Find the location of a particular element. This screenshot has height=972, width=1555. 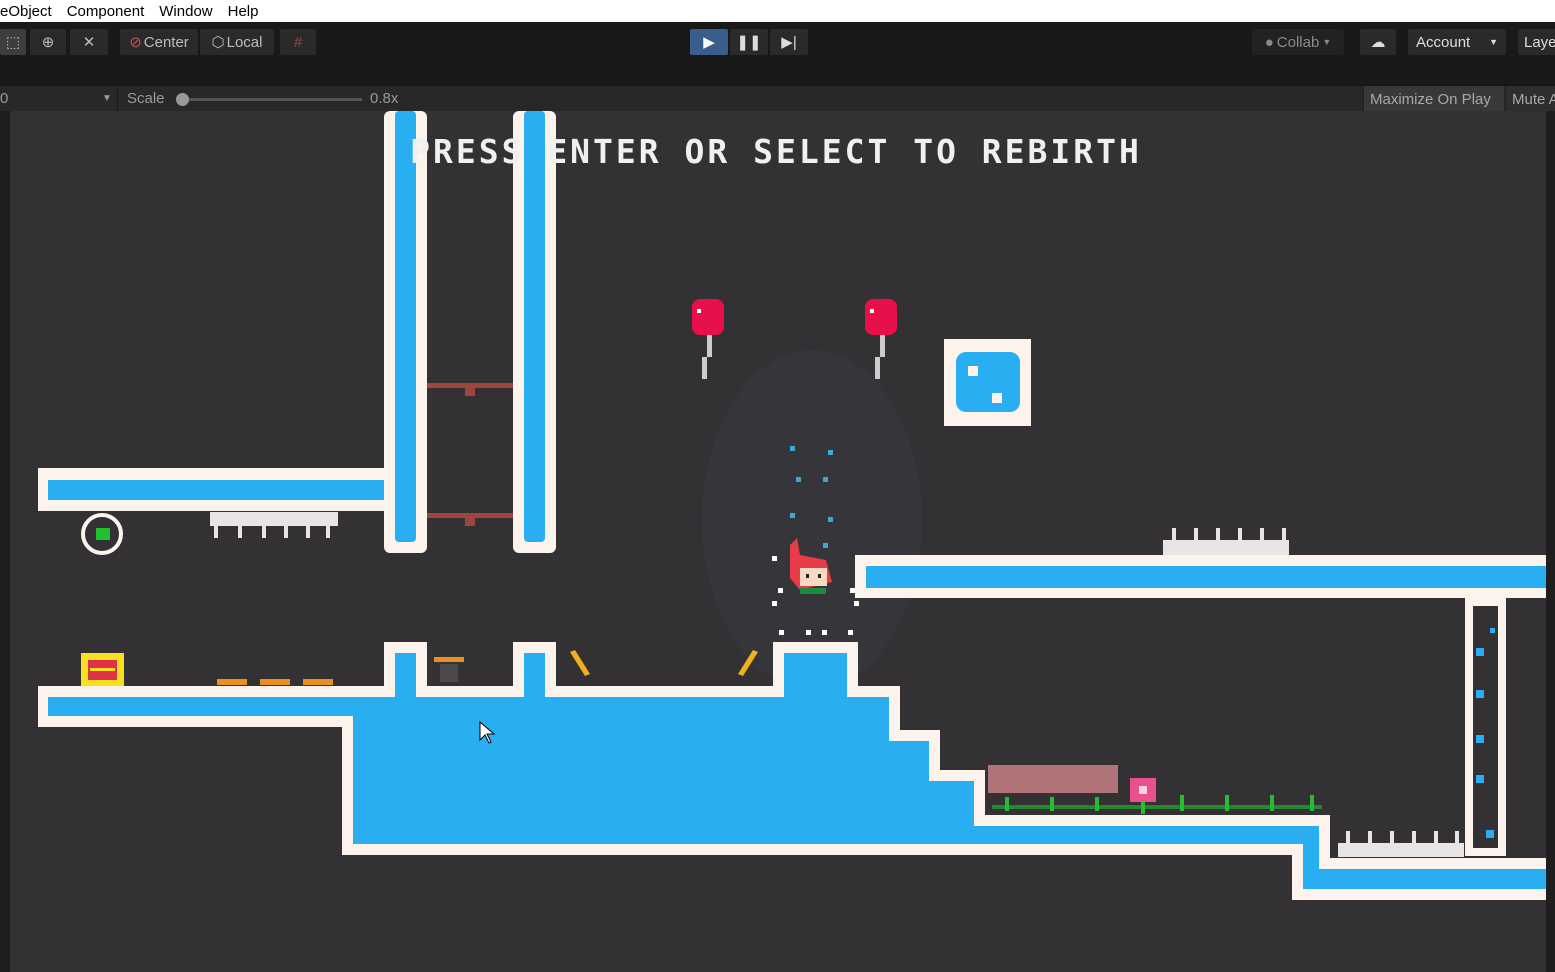

check-icon: ● is located at coordinates (1269, 42).